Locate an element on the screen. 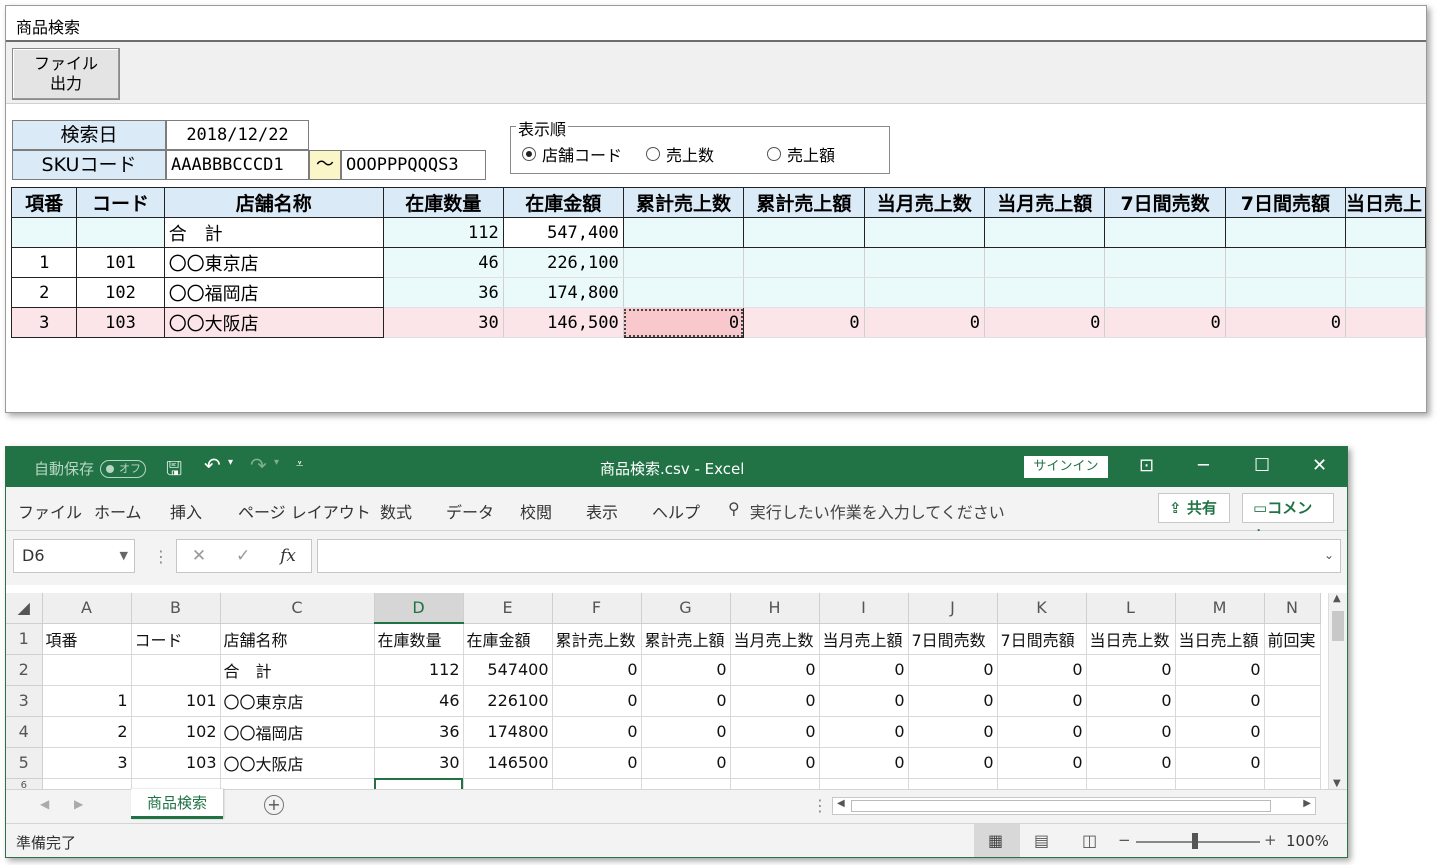 The width and height of the screenshot is (1439, 865). cell: 101 is located at coordinates (176, 701).